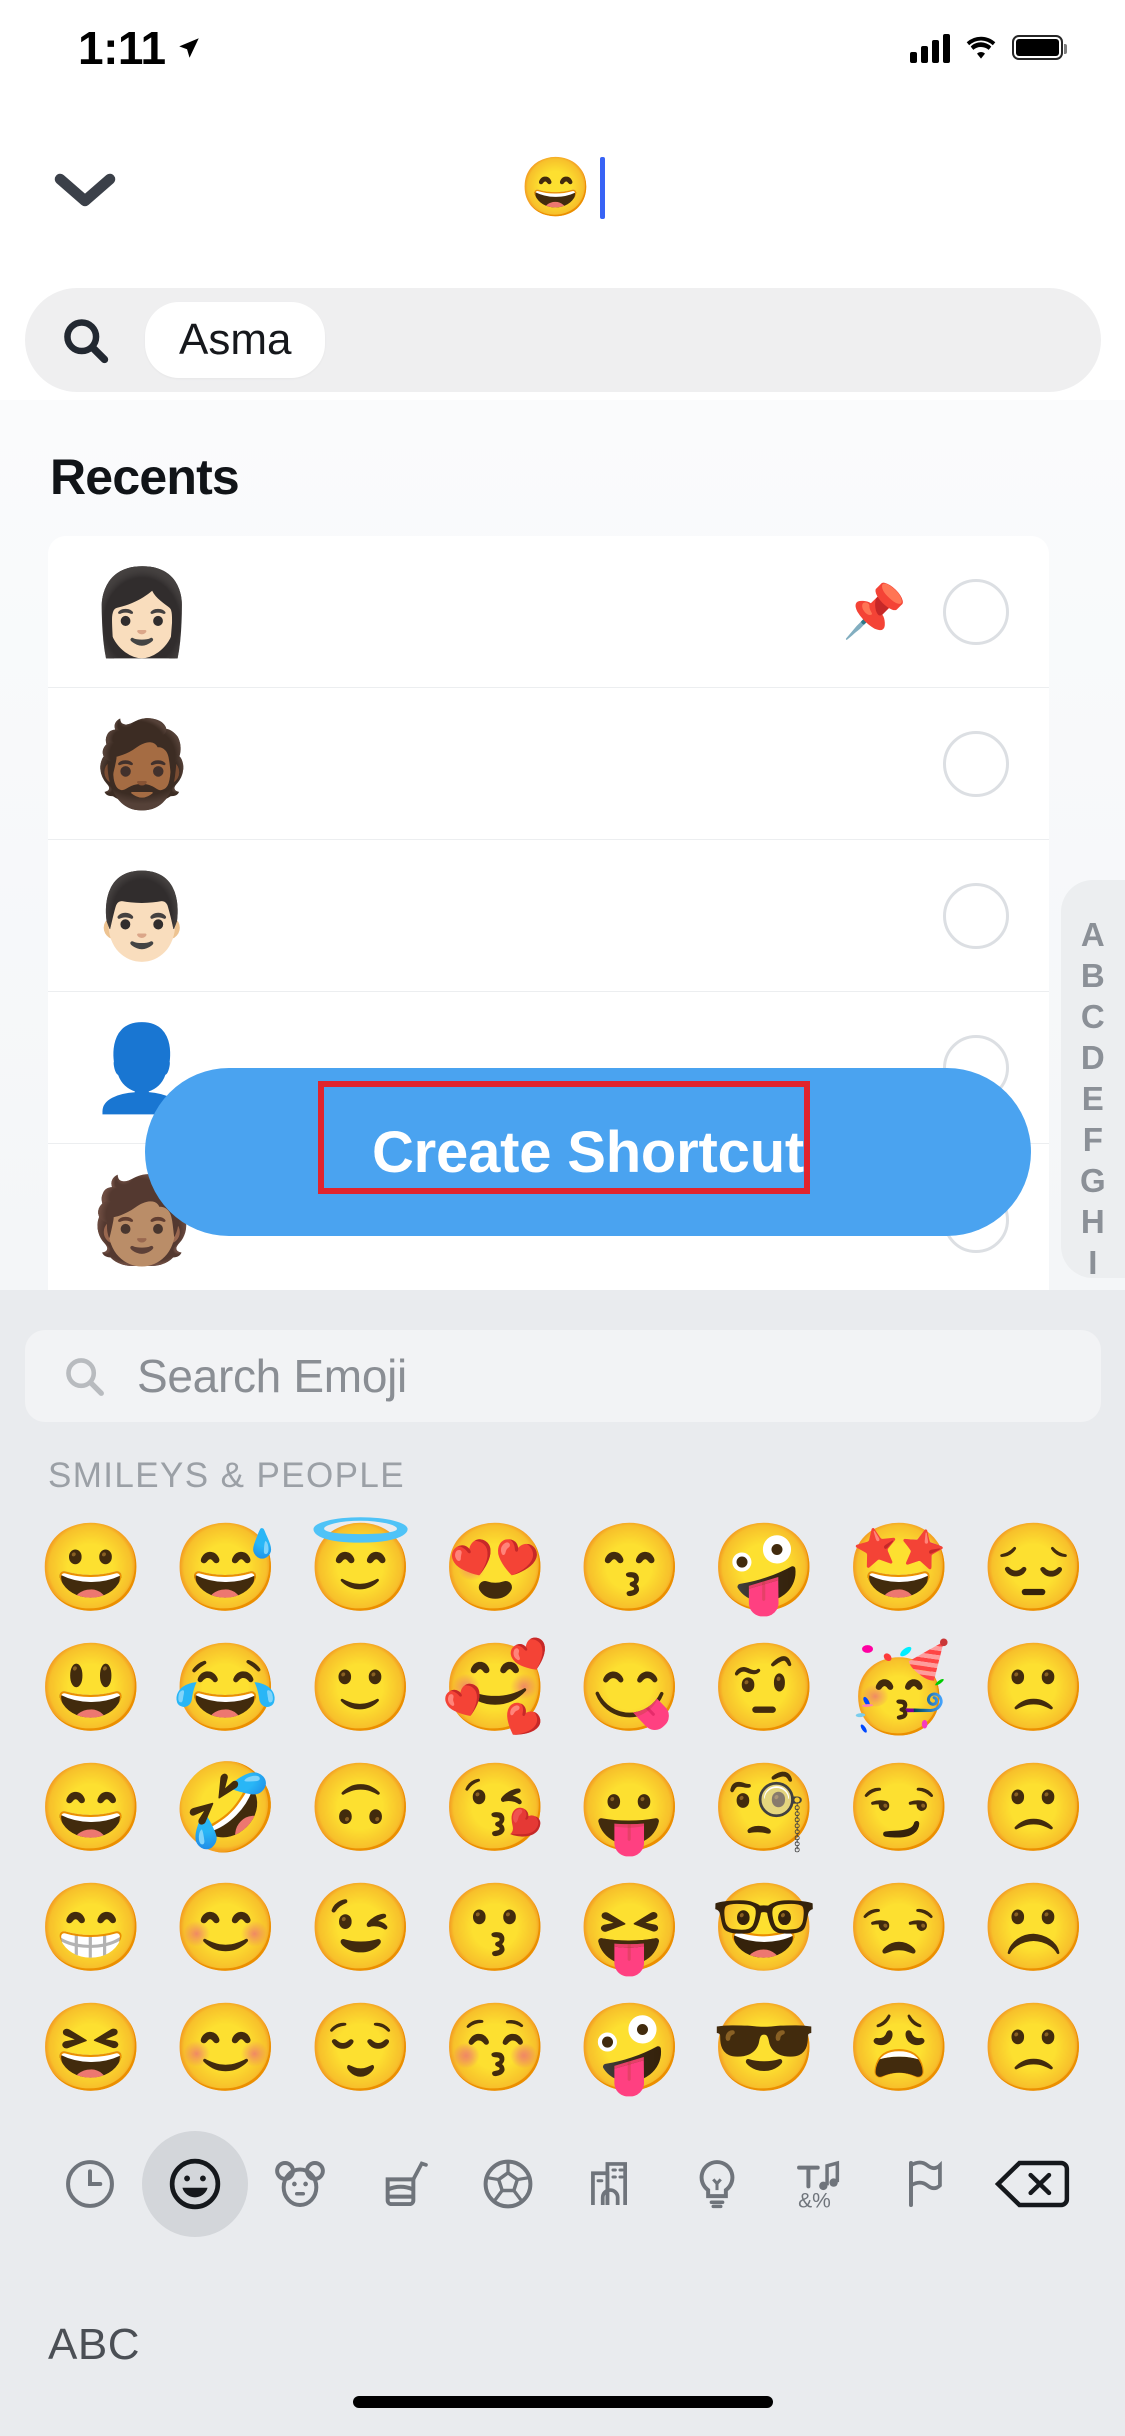 This screenshot has height=2436, width=1125. What do you see at coordinates (1093, 1099) in the screenshot?
I see `alpha-index-e: E` at bounding box center [1093, 1099].